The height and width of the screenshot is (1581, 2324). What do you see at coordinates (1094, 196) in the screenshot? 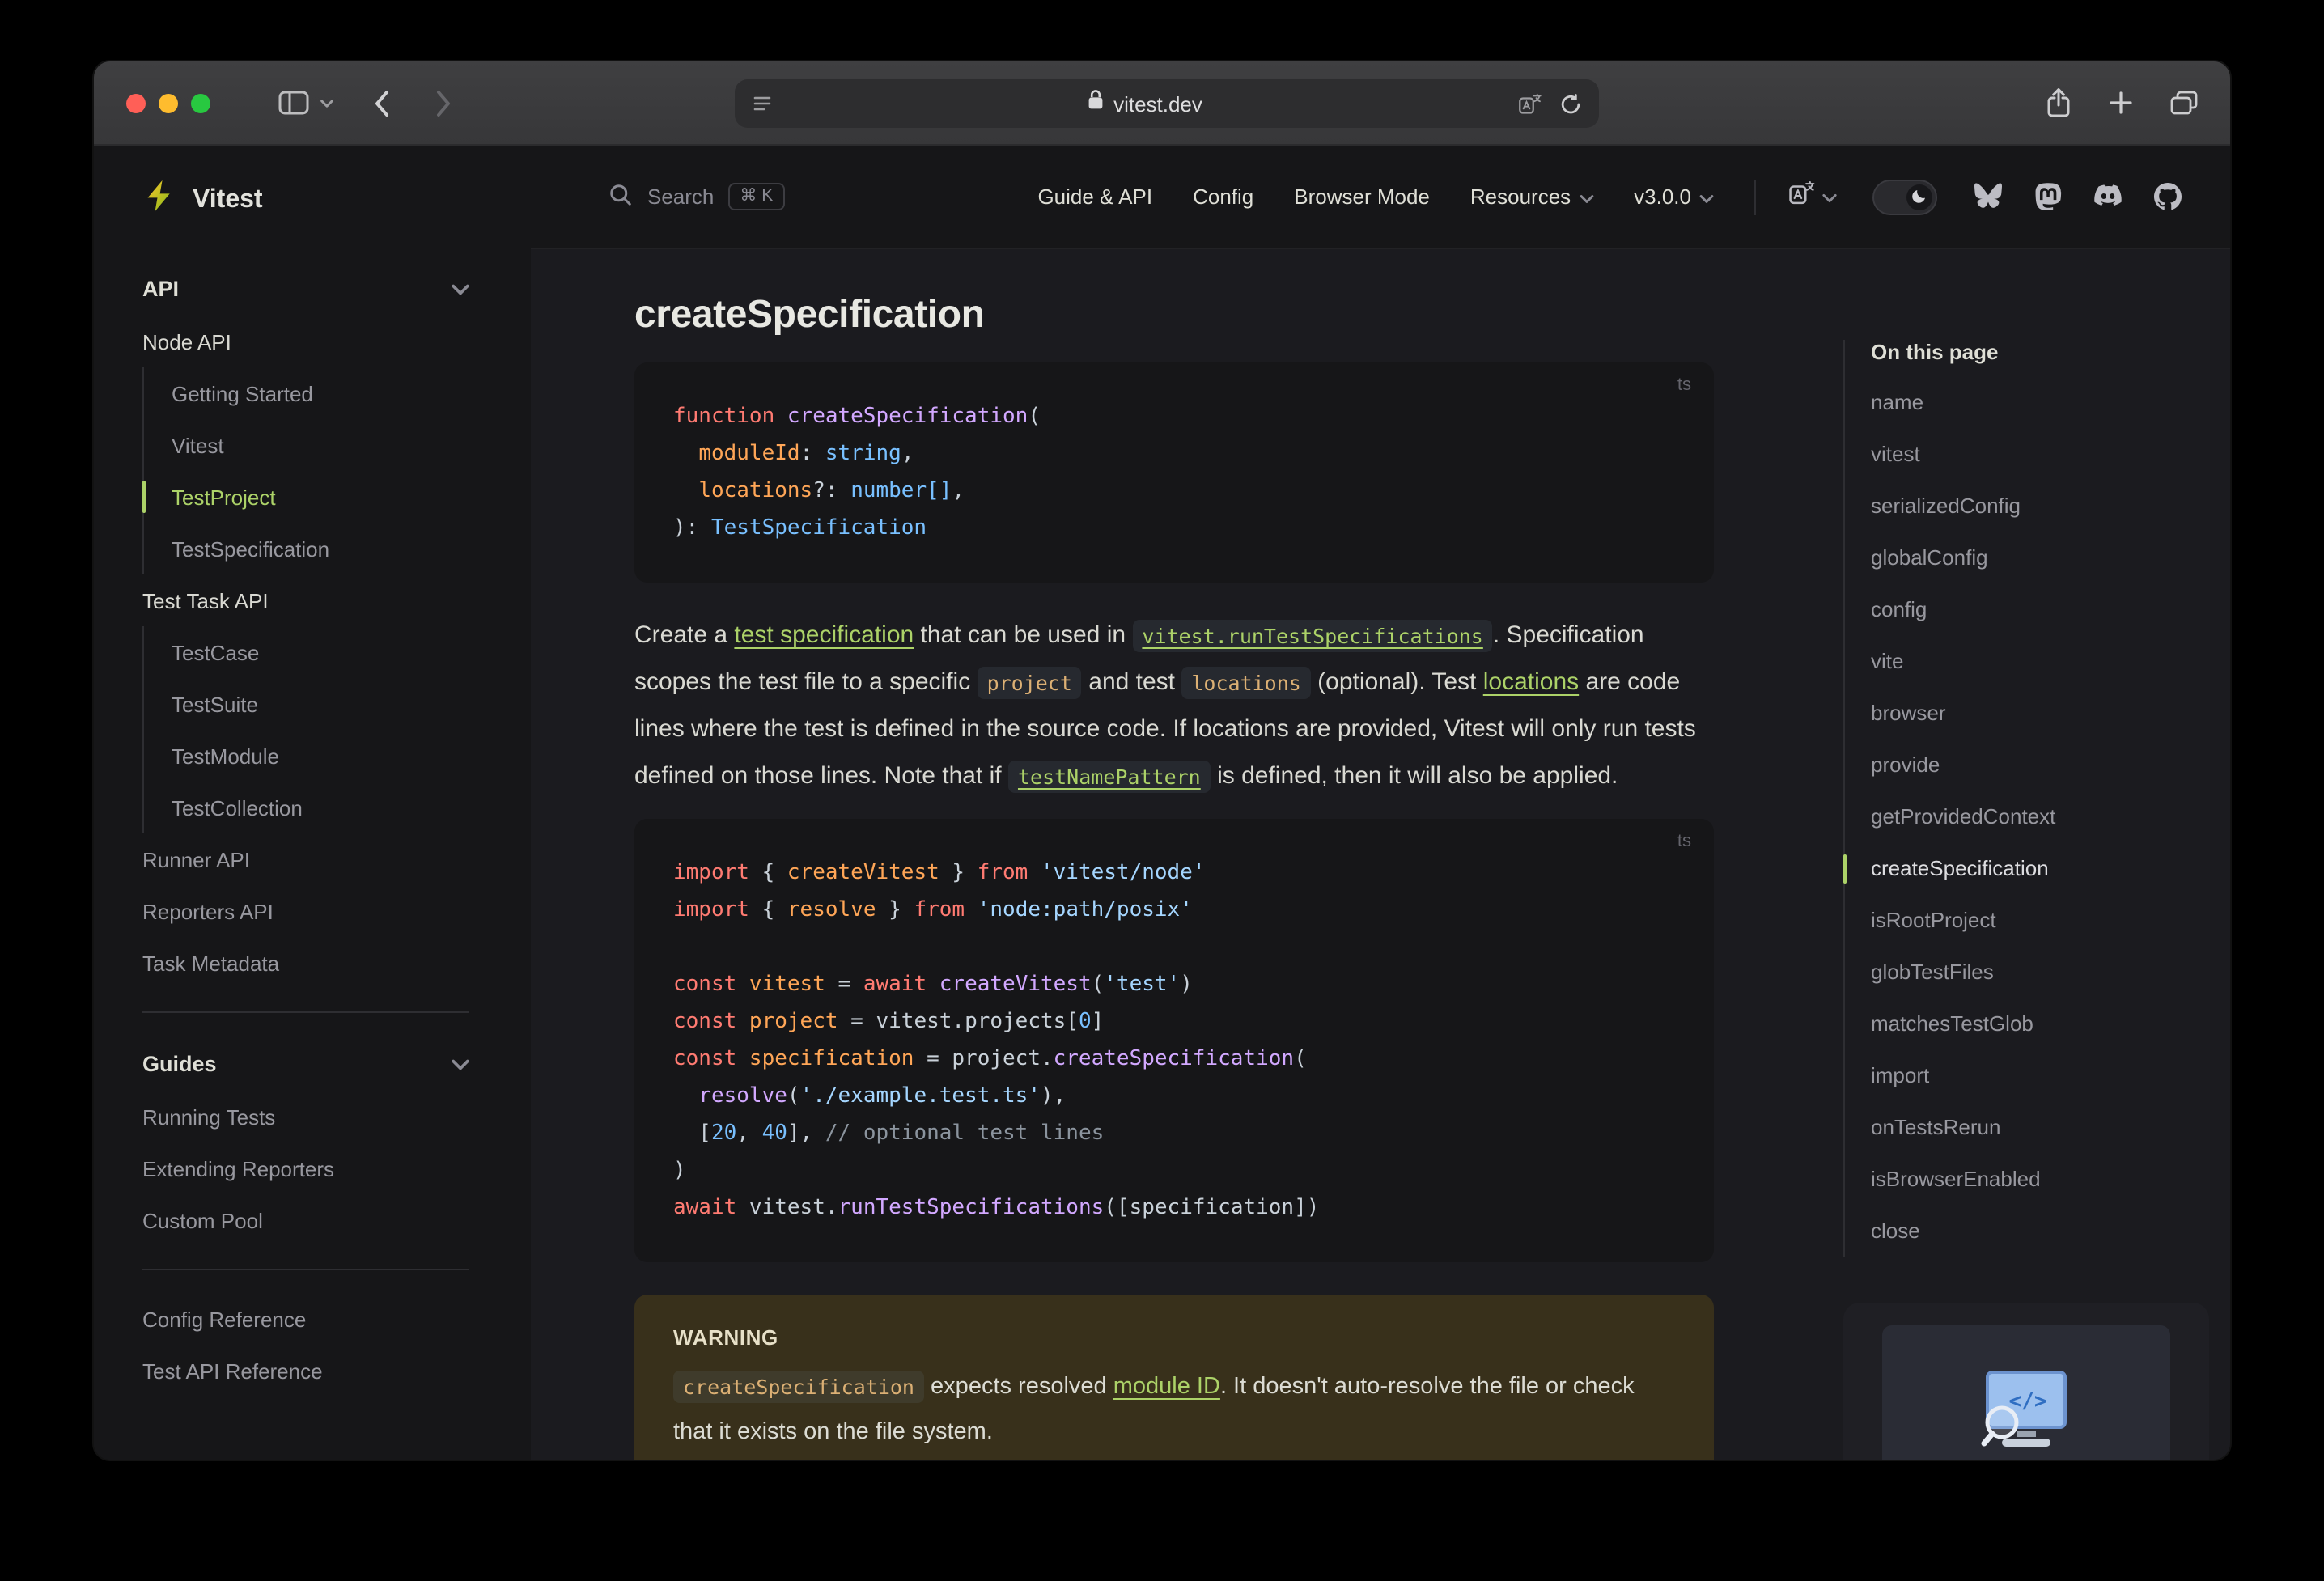
I see `nav-link-guide-api: Guide & API` at bounding box center [1094, 196].